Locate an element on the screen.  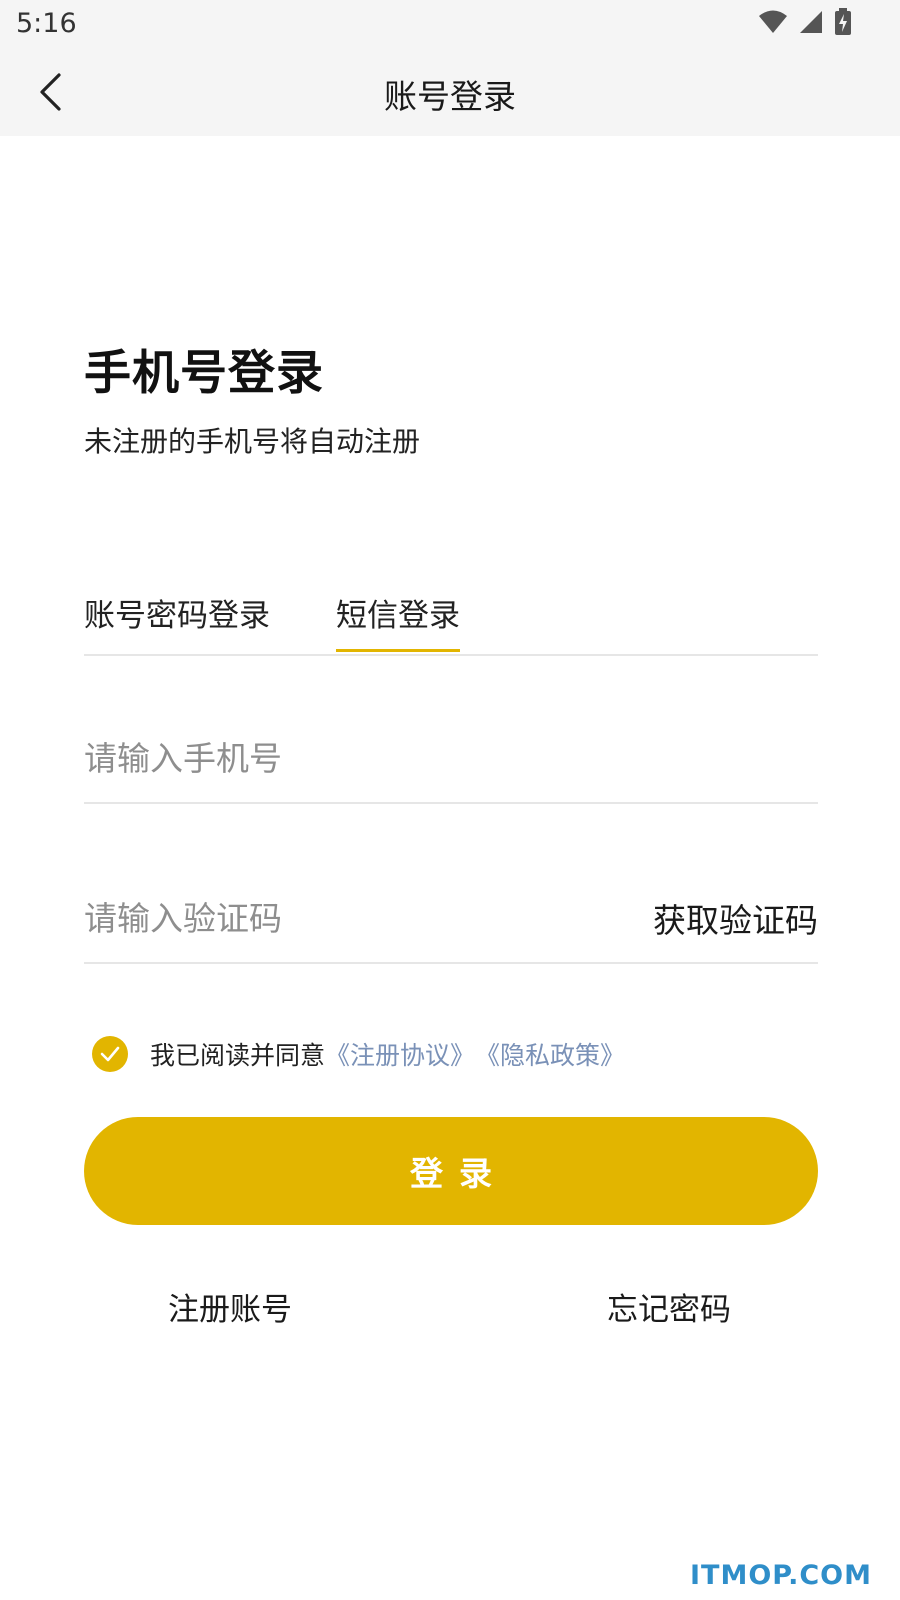
phone-field is located at coordinates (451, 763).